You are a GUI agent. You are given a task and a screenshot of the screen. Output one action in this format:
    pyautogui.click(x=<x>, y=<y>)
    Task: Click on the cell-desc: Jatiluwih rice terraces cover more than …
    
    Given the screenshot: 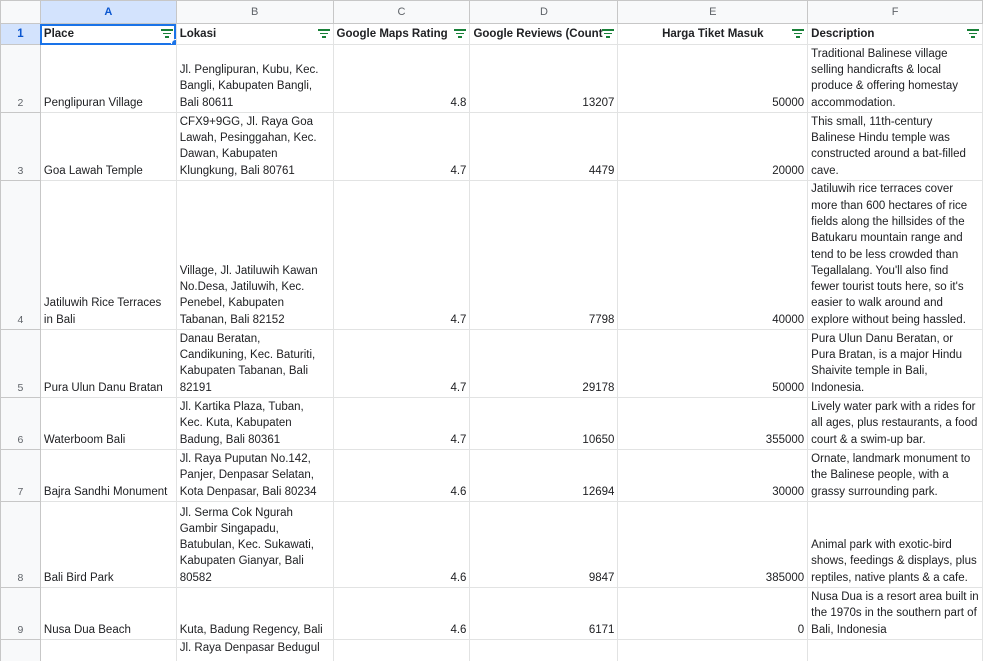 What is the action you would take?
    pyautogui.click(x=895, y=255)
    